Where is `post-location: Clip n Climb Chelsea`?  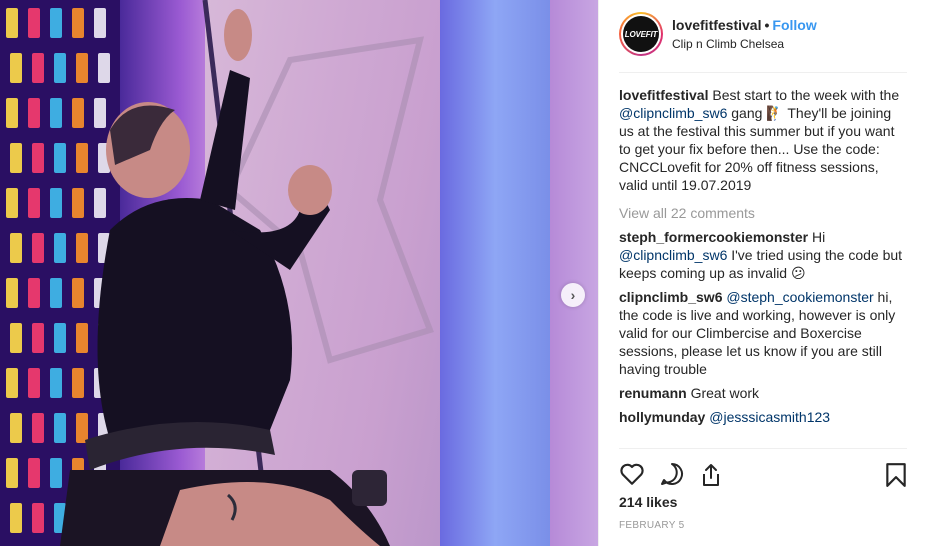
post-location: Clip n Climb Chelsea is located at coordinates (744, 44).